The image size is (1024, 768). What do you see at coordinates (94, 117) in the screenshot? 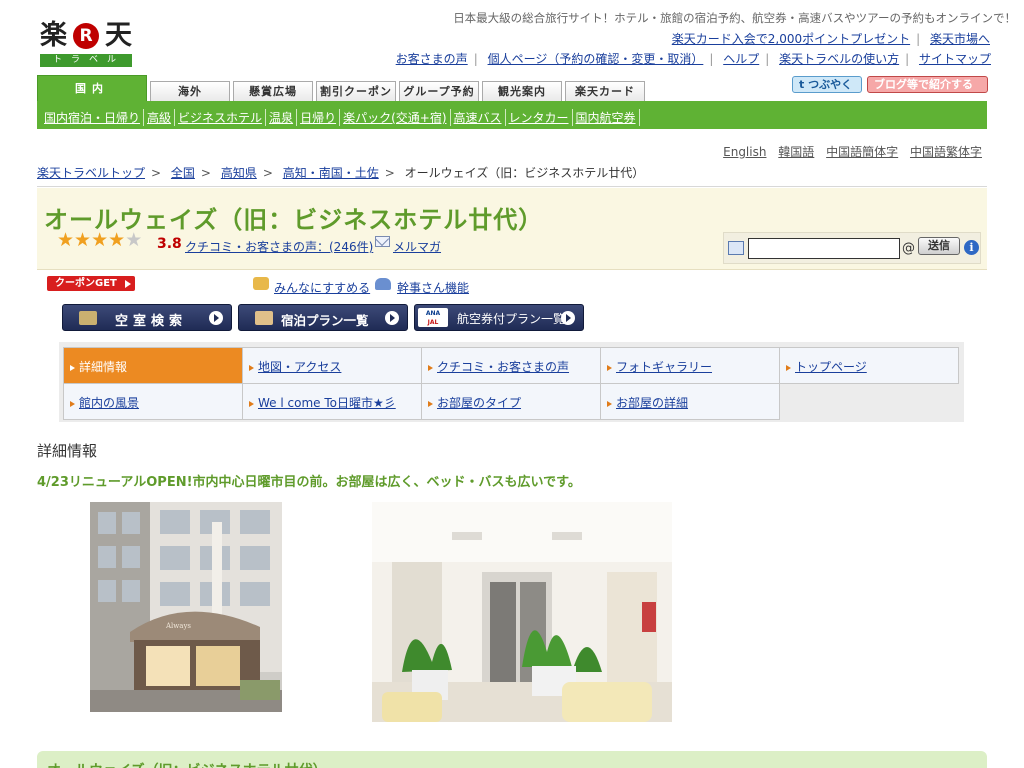
I see `subnav-domestic-stay: 国内宿泊・日帰り` at bounding box center [94, 117].